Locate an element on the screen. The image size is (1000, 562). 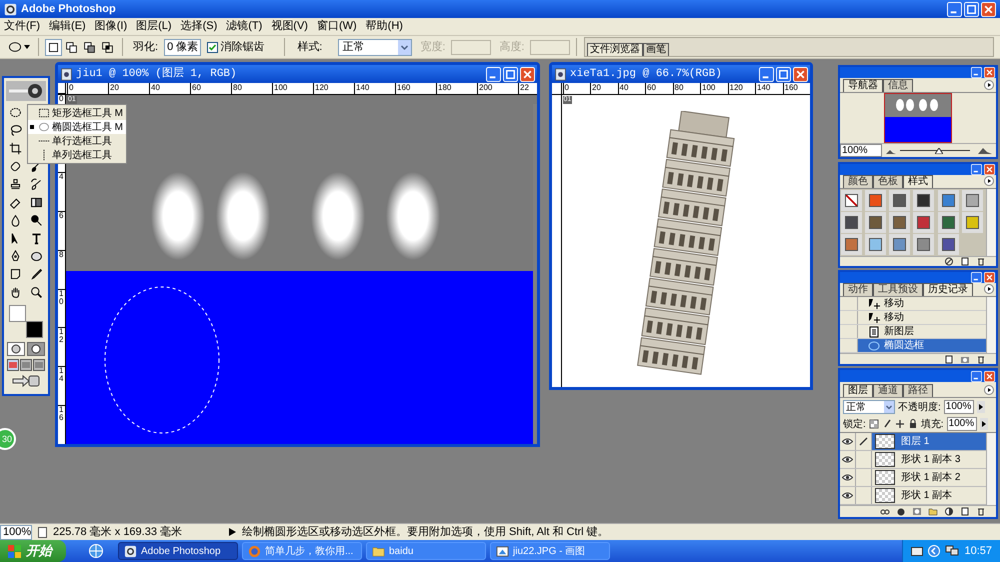
palette-tab: 信息 is located at coordinates (898, 85).